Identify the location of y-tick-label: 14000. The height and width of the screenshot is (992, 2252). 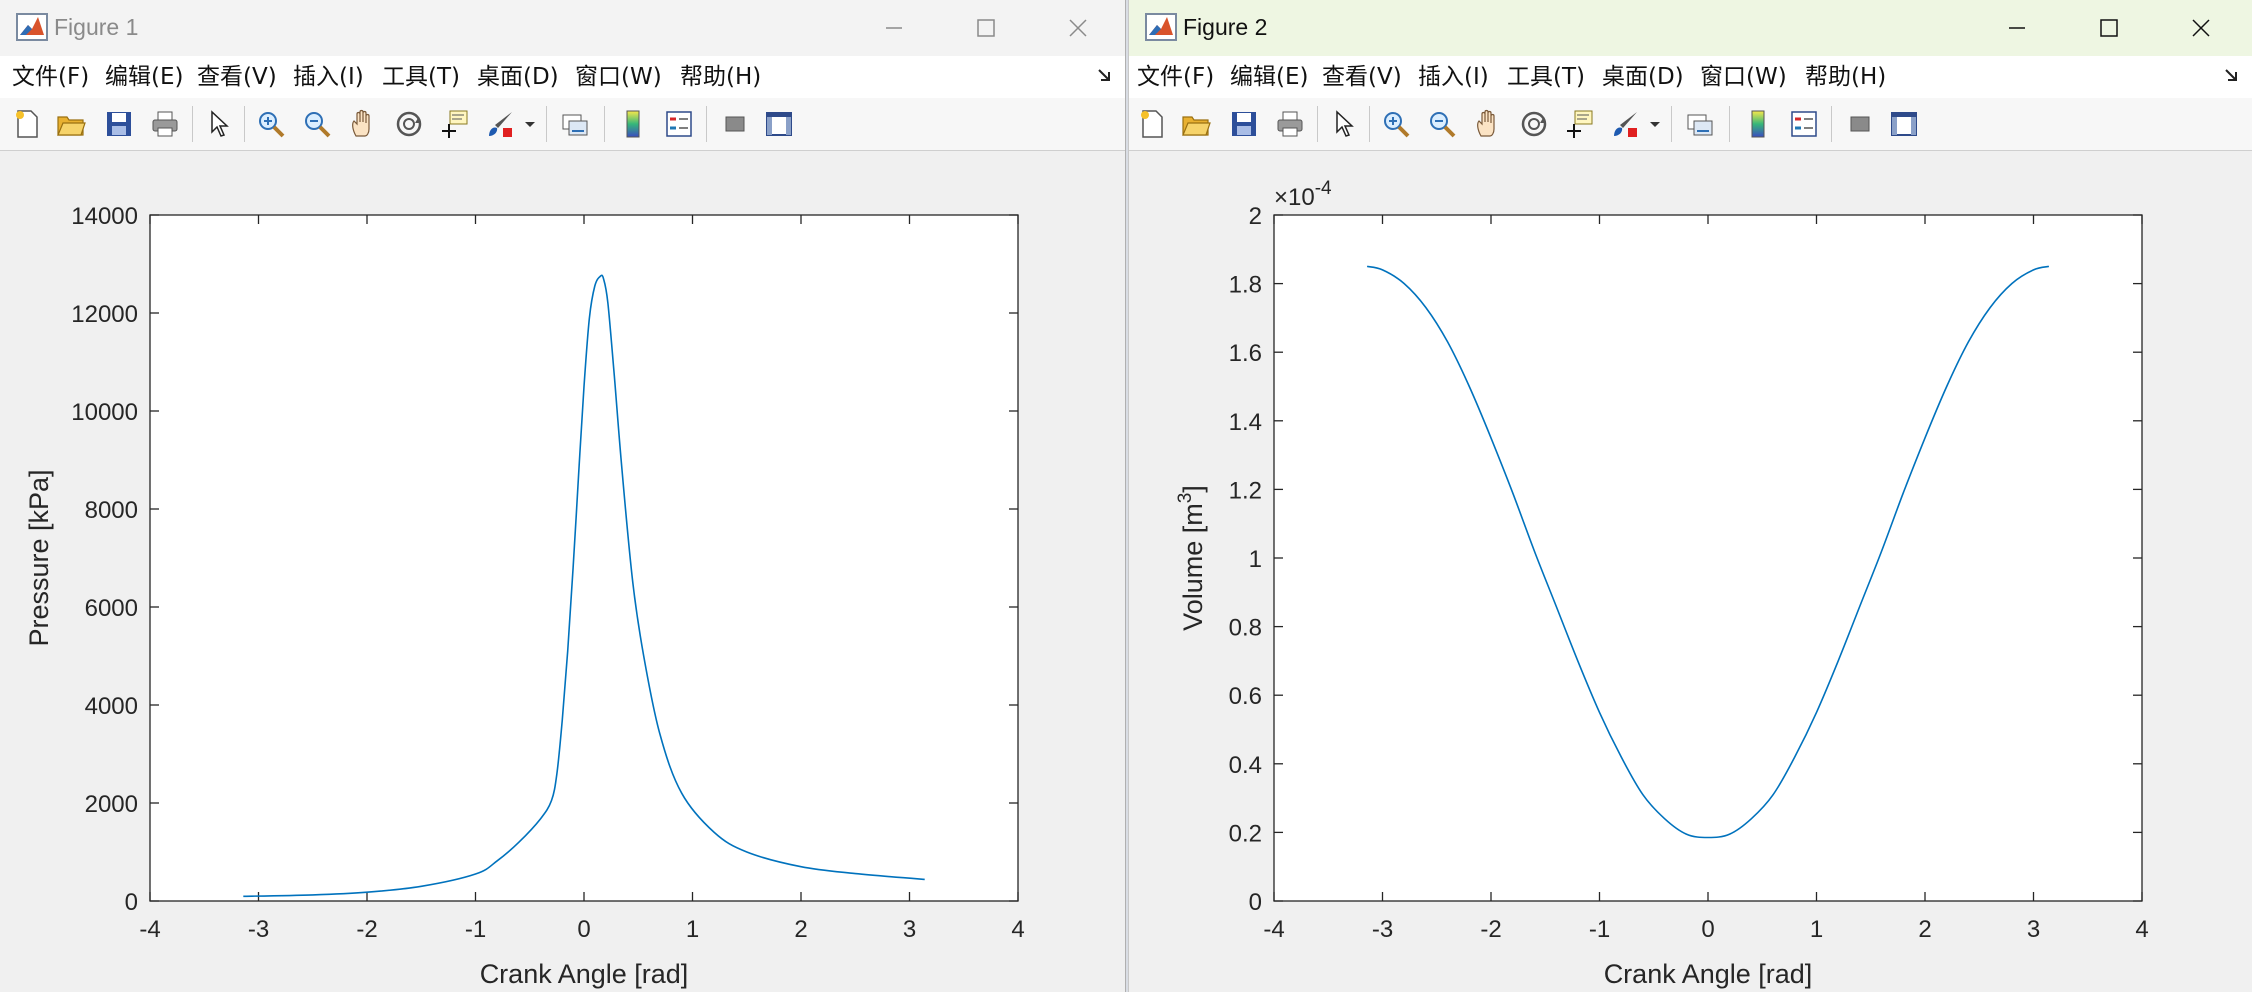
(104, 216).